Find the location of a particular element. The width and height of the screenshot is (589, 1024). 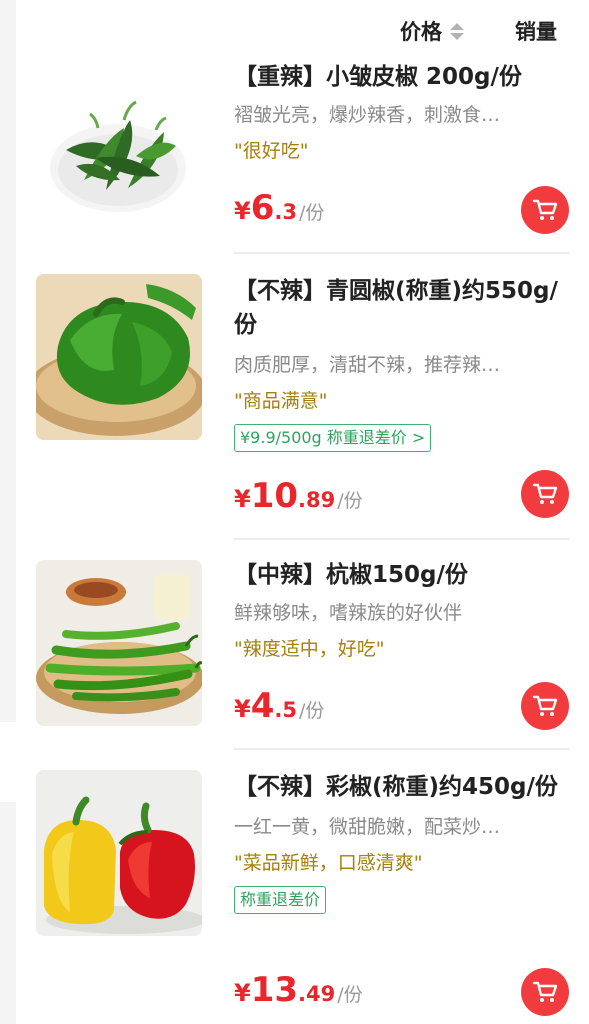

red-yellow-bell-pepper-photo is located at coordinates (119, 853).